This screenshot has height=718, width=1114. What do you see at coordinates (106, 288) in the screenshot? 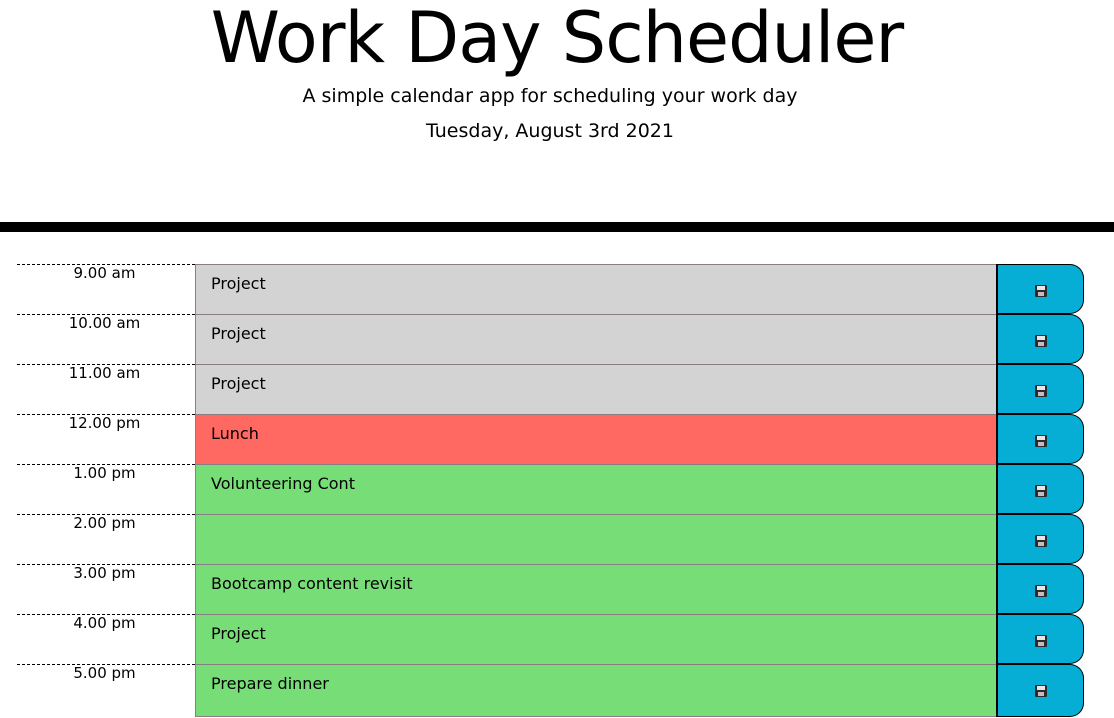
I see `hour-label: 9.00 am` at bounding box center [106, 288].